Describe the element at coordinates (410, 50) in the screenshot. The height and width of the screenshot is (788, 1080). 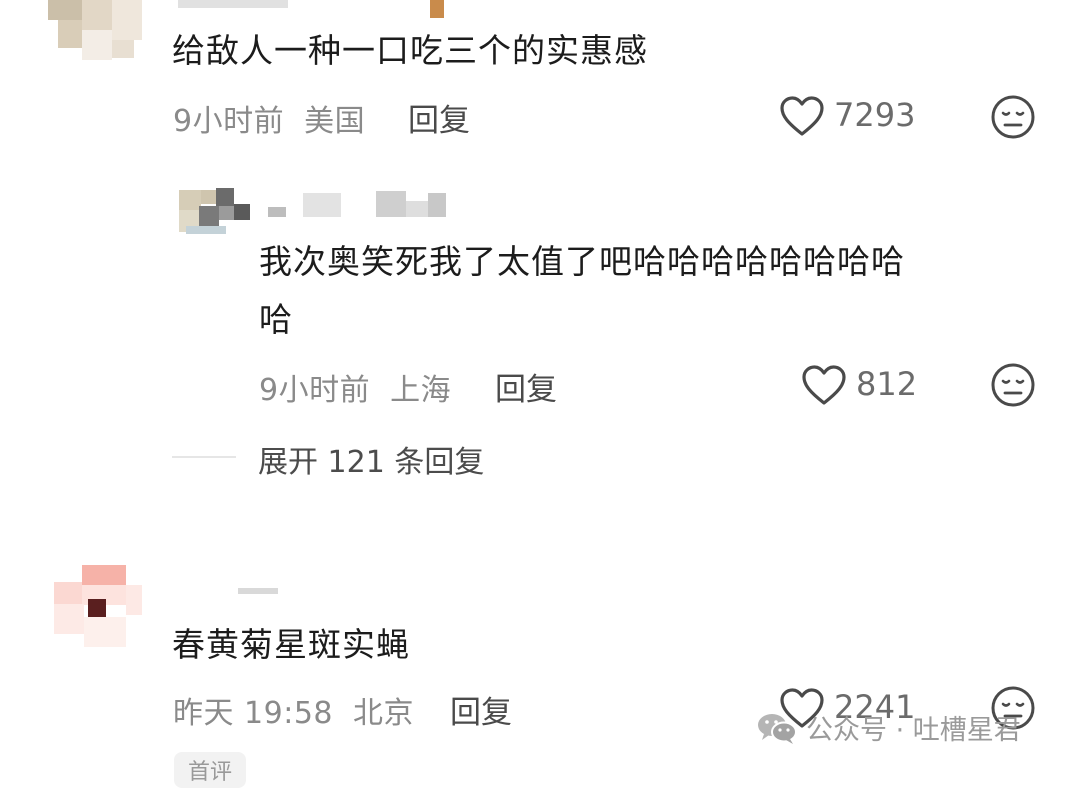
I see `comment-text: 给敌人一种一口吃三个的实惠感` at that location.